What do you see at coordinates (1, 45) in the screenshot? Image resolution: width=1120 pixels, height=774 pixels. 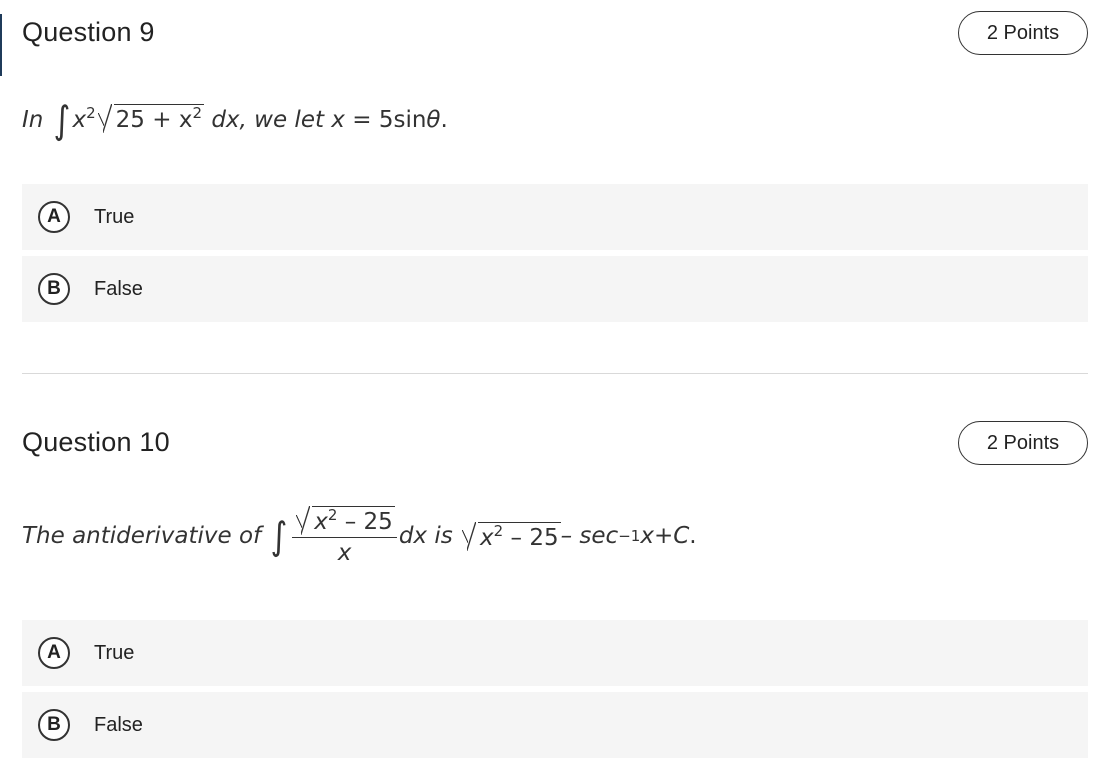 I see `active-question-indicator` at bounding box center [1, 45].